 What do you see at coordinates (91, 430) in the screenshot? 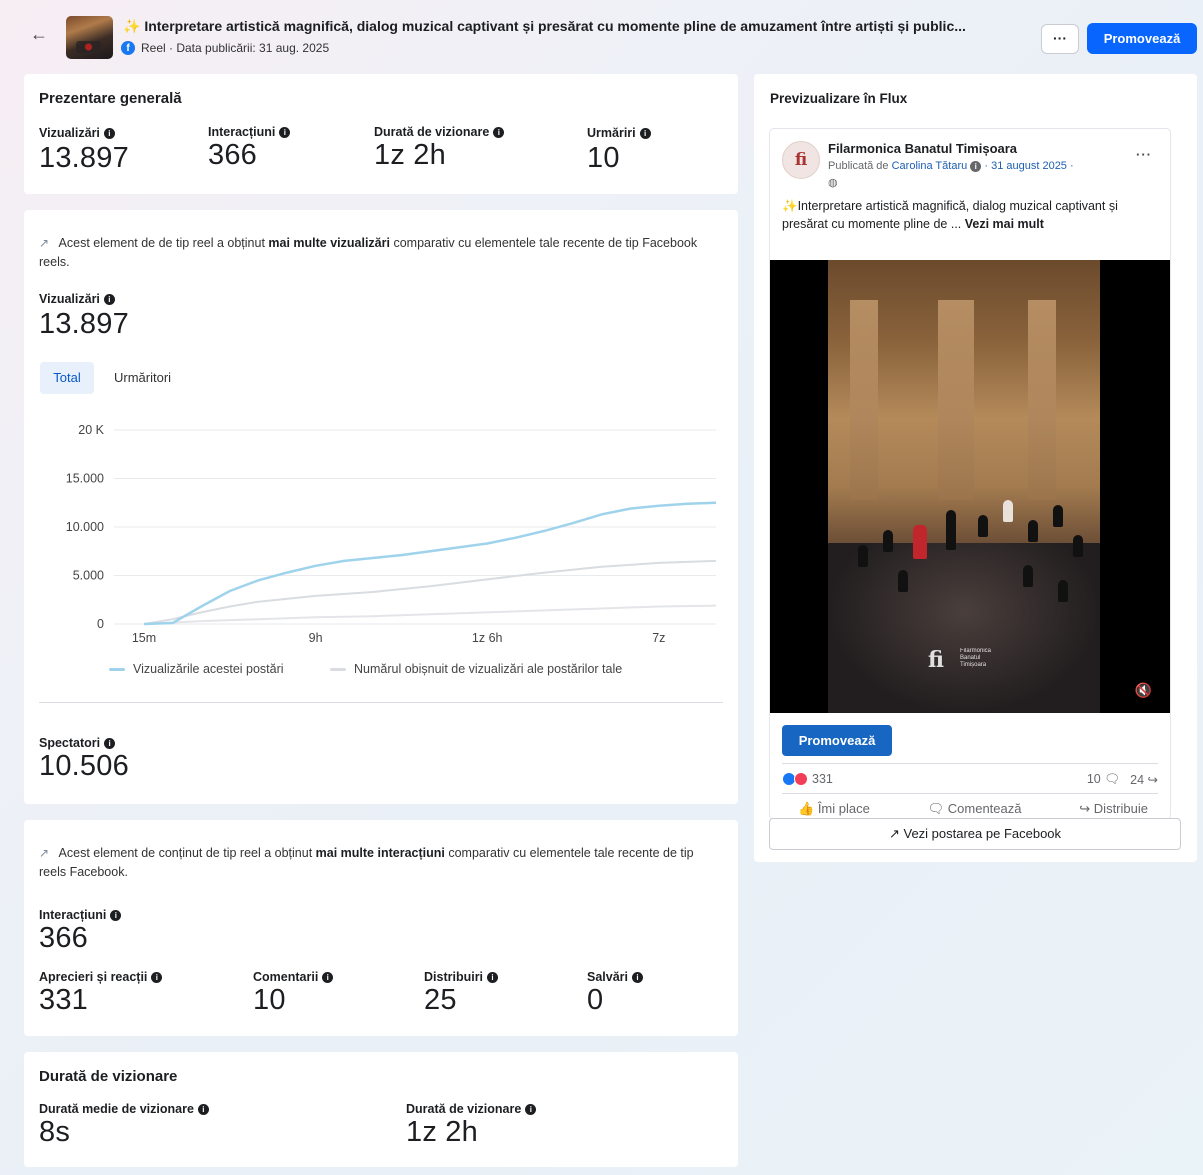
I see `y-tick-label: 20 K` at bounding box center [91, 430].